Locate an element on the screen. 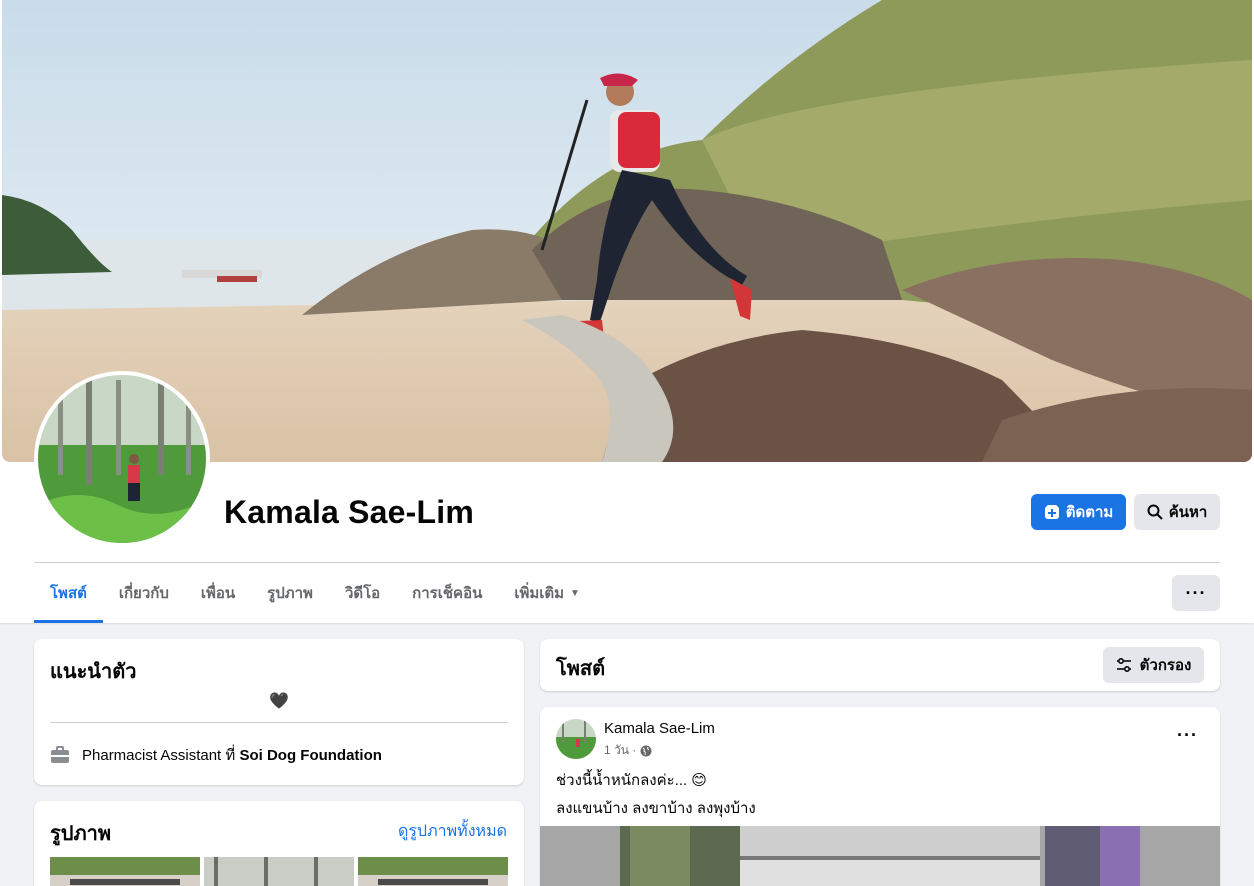  follow-button: ติดตาม is located at coordinates (1078, 512).